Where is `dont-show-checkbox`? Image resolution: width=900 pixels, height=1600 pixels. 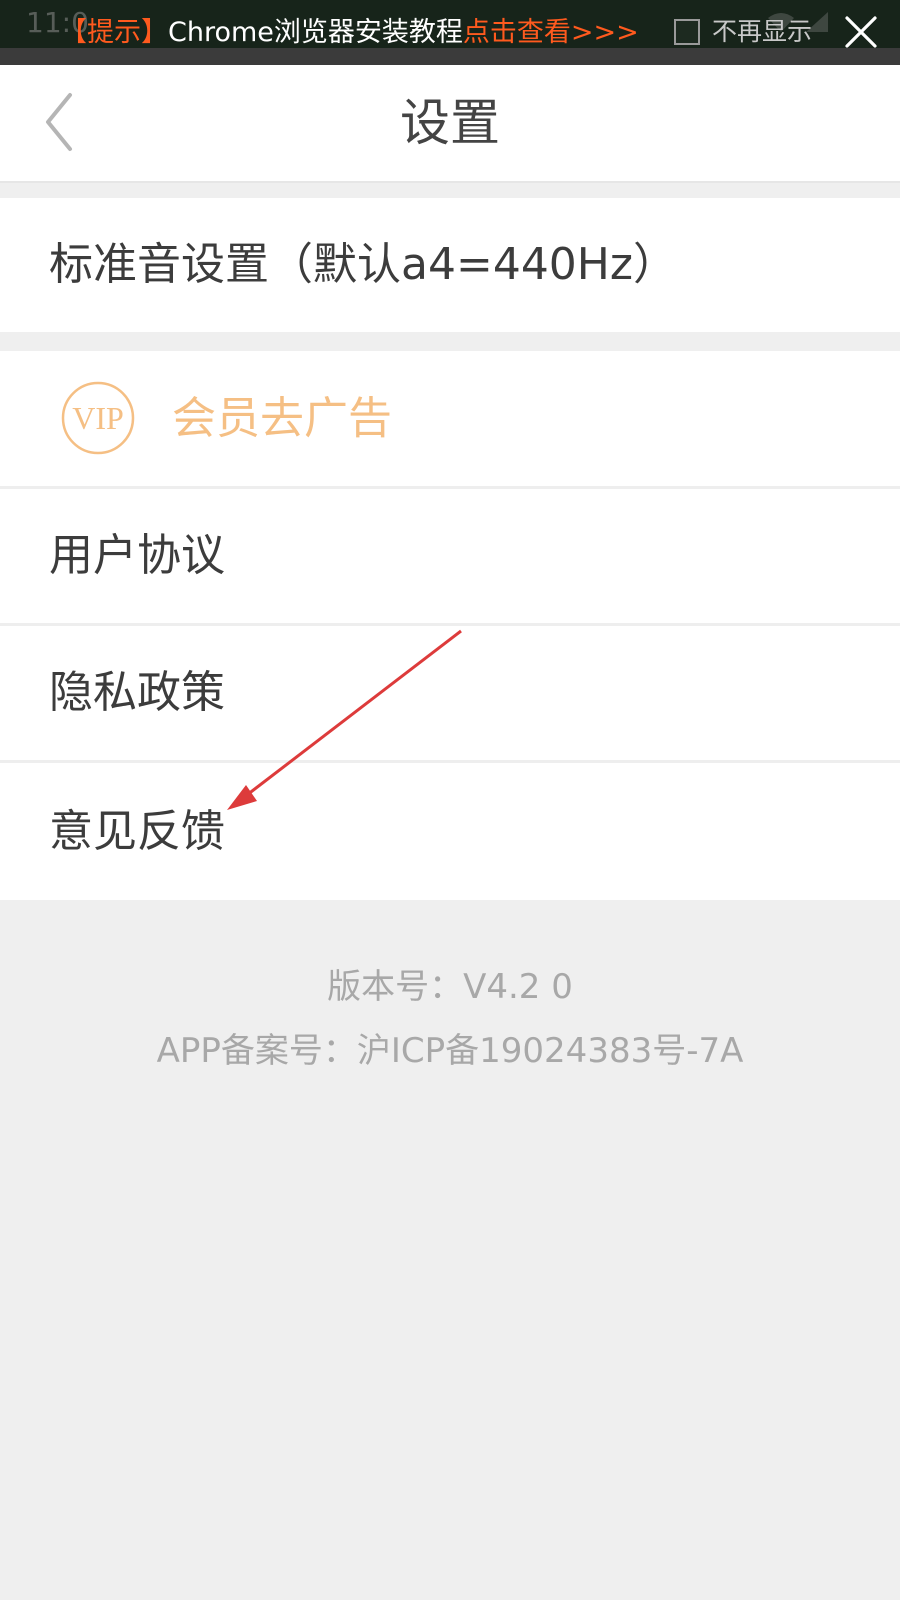
dont-show-checkbox is located at coordinates (687, 32).